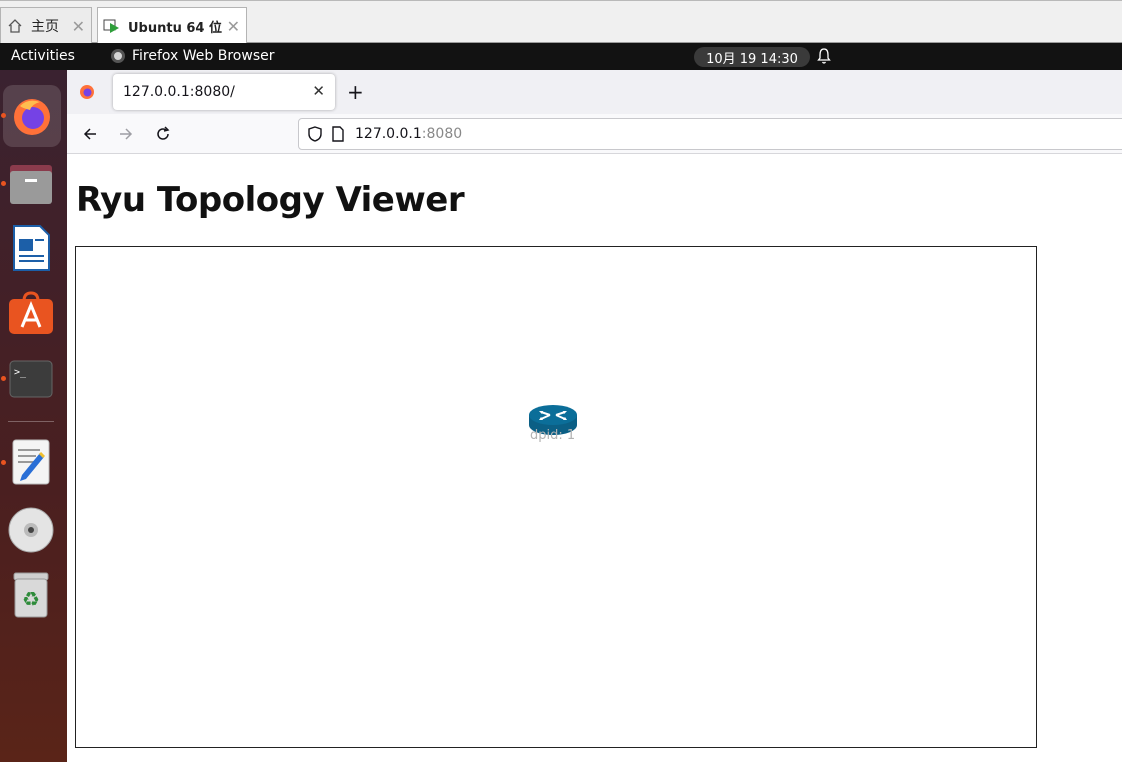 This screenshot has height=762, width=1122. What do you see at coordinates (203, 56) in the screenshot?
I see `app-menu-label: Firefox Web Browser` at bounding box center [203, 56].